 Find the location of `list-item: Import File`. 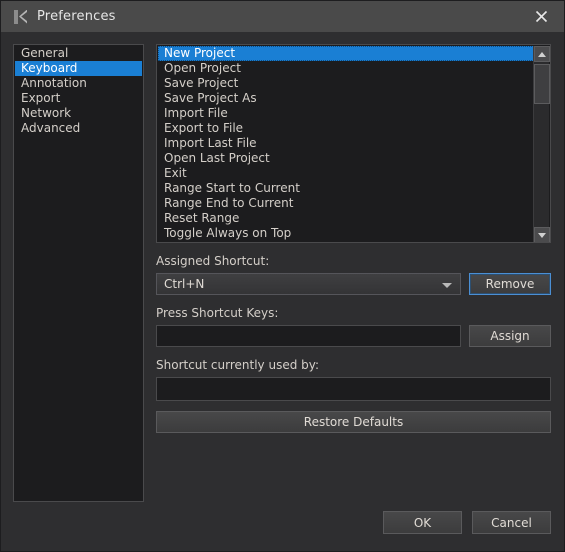

list-item: Import File is located at coordinates (346, 113).